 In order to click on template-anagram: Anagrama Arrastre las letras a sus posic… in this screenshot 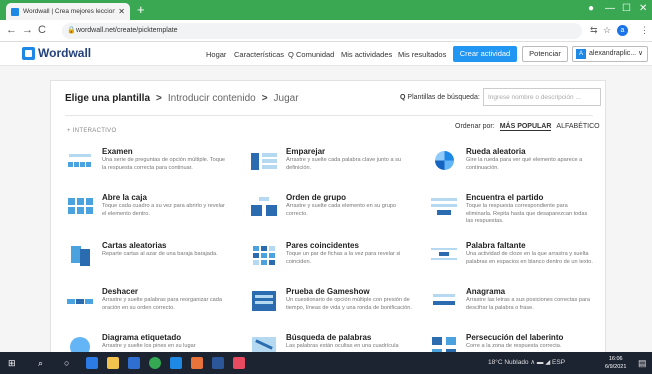, I will do `click(511, 307)`.